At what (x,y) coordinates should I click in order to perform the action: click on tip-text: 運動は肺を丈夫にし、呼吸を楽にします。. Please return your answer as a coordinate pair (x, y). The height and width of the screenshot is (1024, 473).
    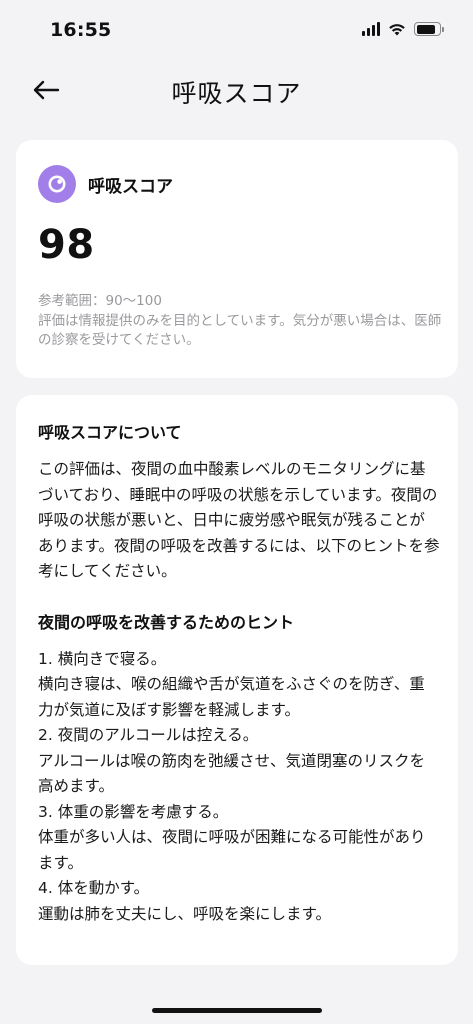
    Looking at the image, I should click on (184, 913).